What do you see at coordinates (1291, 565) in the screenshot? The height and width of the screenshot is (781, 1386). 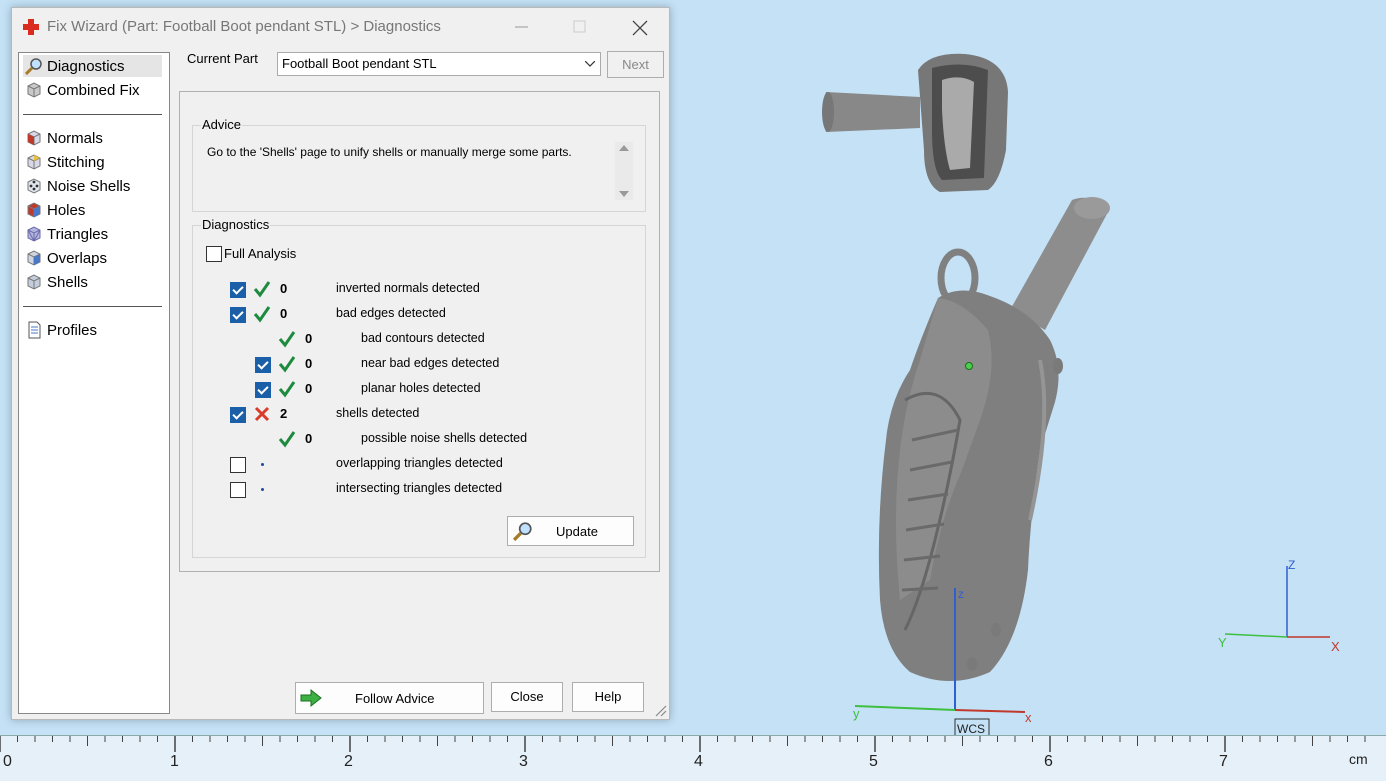 I see `mini-axis-z-label: Z` at bounding box center [1291, 565].